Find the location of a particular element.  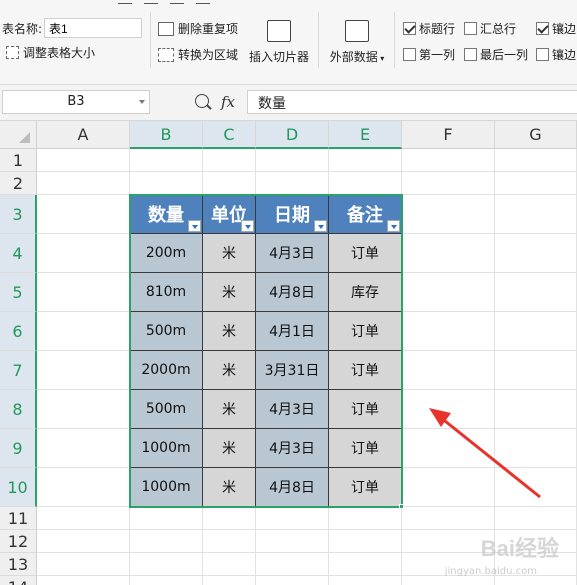

header-row-checkbox: 标题行 is located at coordinates (429, 28).